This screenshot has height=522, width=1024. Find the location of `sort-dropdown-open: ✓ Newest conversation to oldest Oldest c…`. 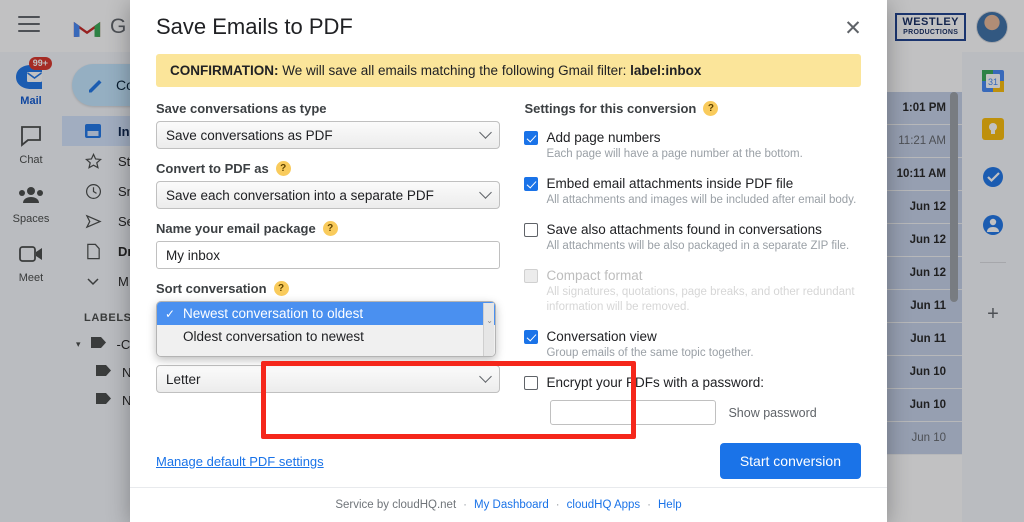

sort-dropdown-open: ✓ Newest conversation to oldest Oldest c… is located at coordinates (326, 329).